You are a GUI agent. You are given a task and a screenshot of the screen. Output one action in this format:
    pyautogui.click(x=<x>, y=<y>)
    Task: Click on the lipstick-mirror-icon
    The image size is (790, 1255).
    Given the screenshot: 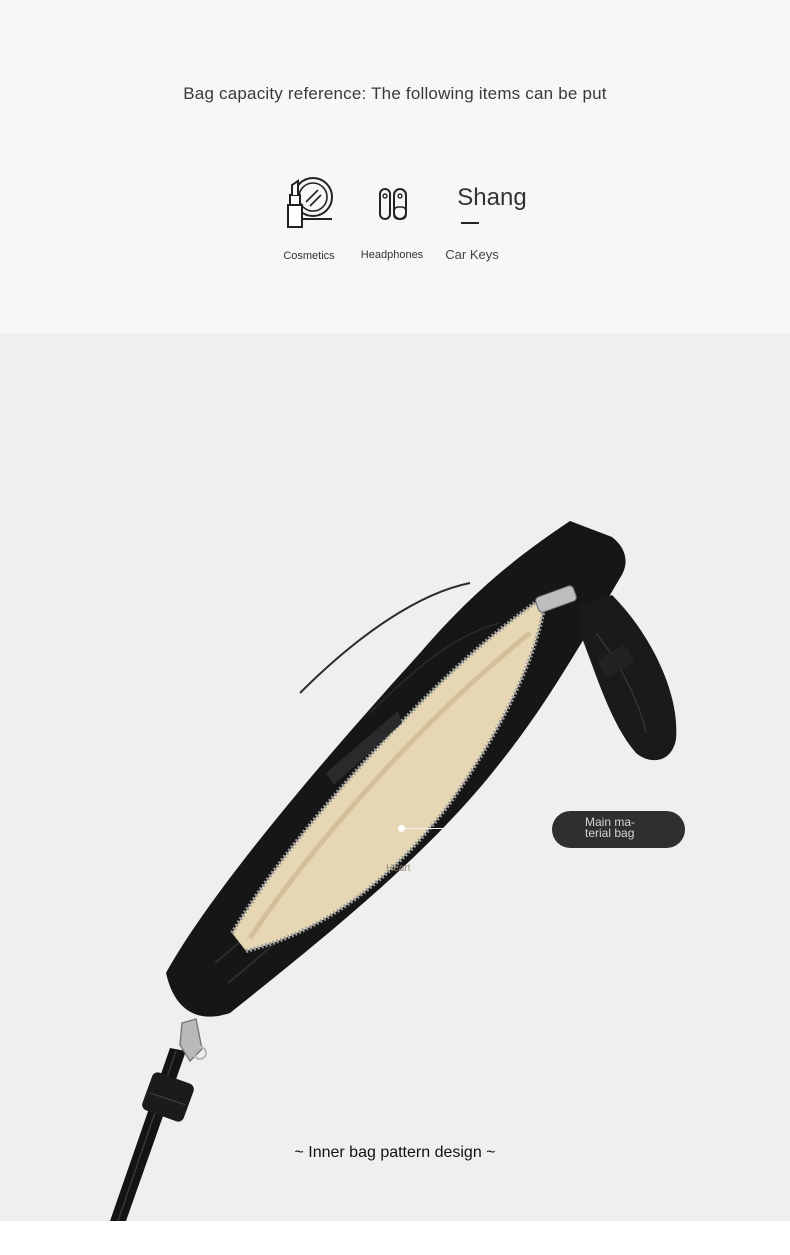 What is the action you would take?
    pyautogui.click(x=310, y=202)
    